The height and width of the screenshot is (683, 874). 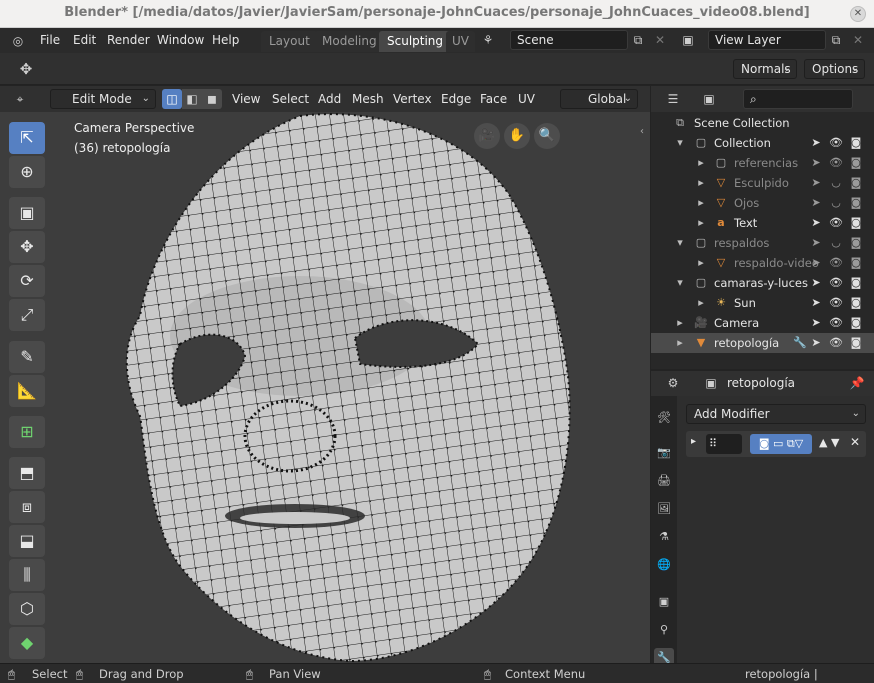 I want to click on annotate-tool-icon: ✎, so click(x=27, y=357).